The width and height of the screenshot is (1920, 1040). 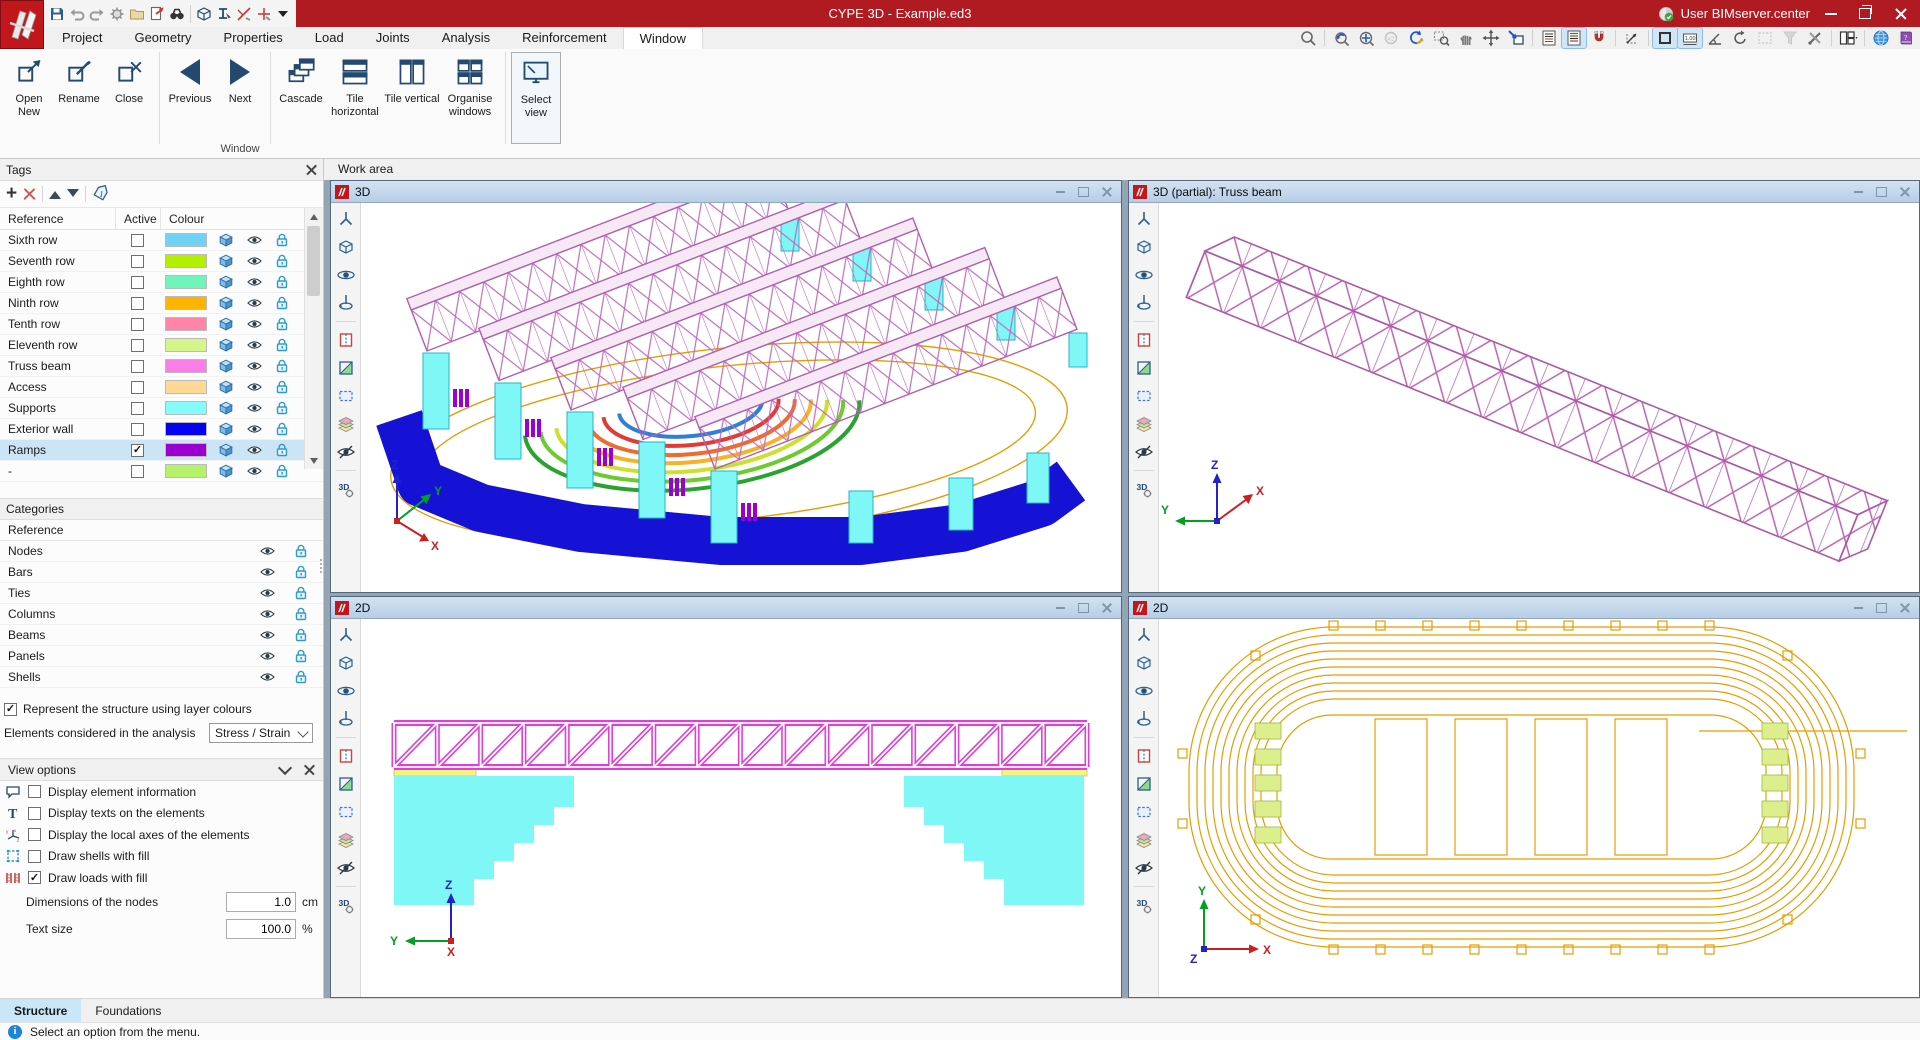 I want to click on app-restore-button, so click(x=1865, y=13).